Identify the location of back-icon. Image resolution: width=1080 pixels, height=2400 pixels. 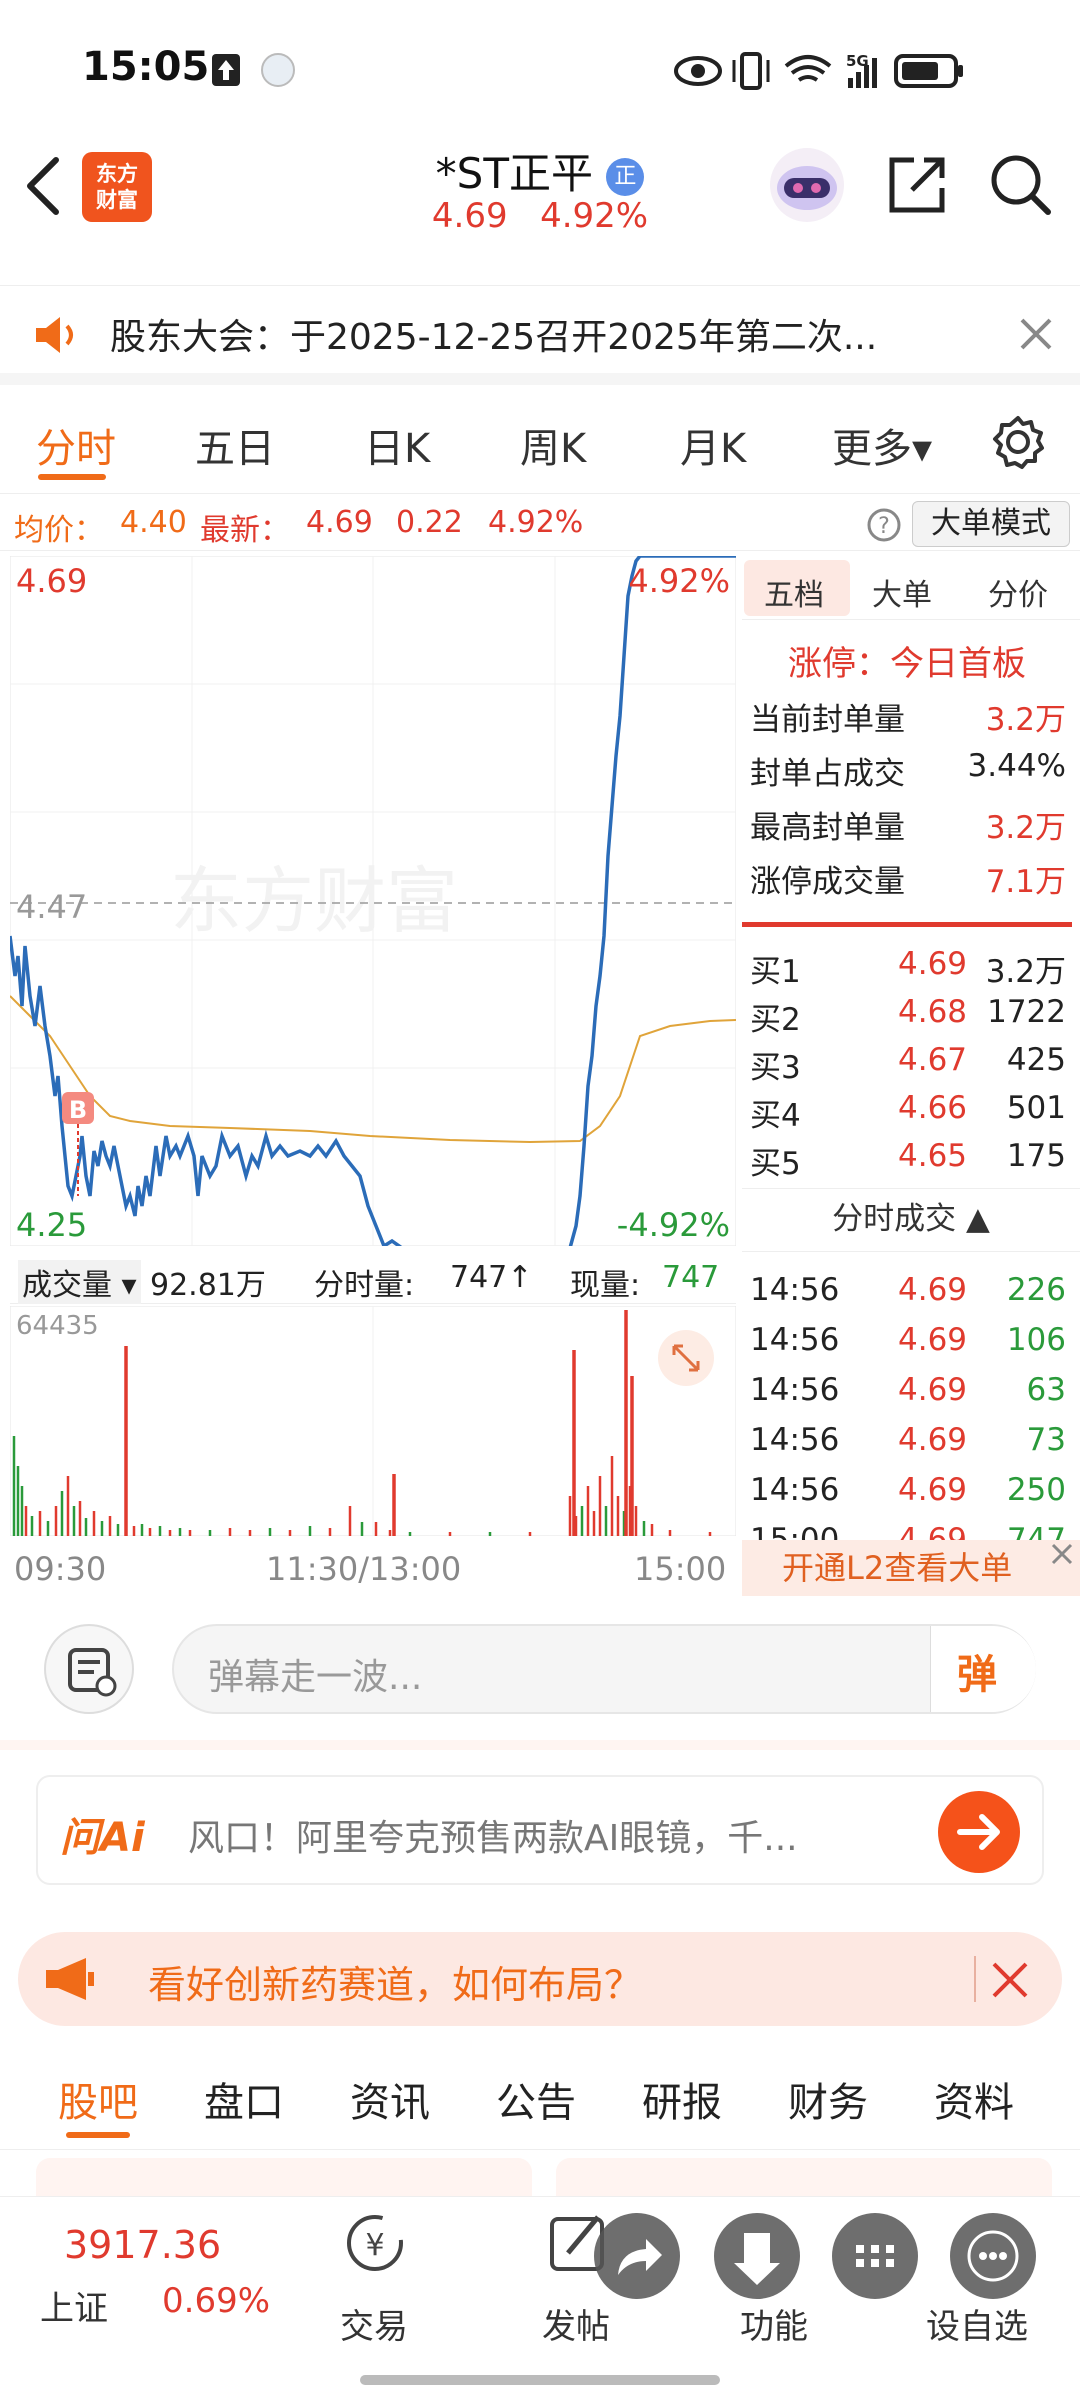
(43, 186).